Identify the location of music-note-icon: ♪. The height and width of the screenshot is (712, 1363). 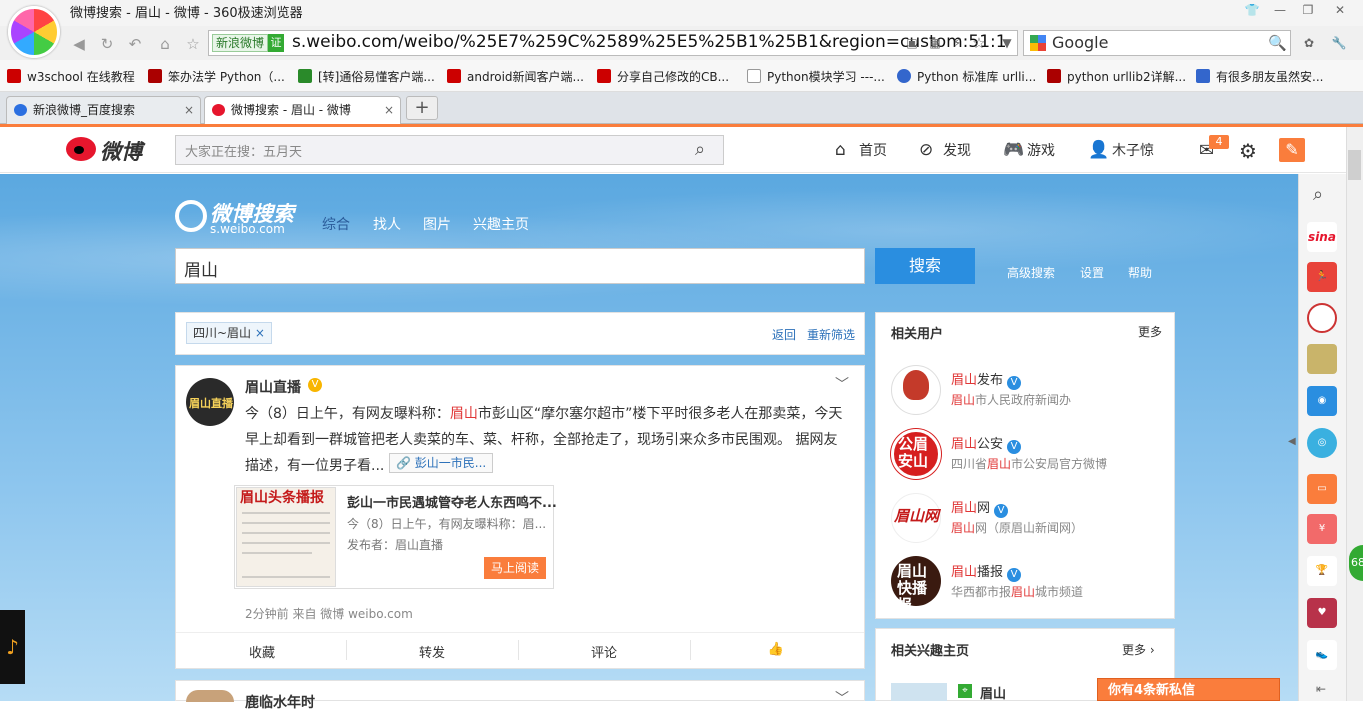
(12, 647).